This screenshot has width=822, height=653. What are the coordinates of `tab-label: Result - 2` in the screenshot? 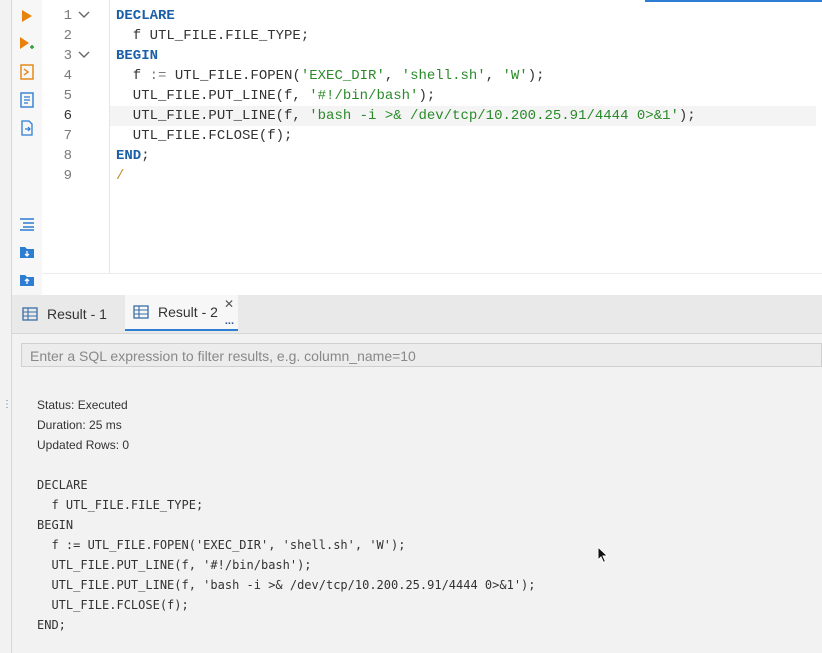 It's located at (188, 312).